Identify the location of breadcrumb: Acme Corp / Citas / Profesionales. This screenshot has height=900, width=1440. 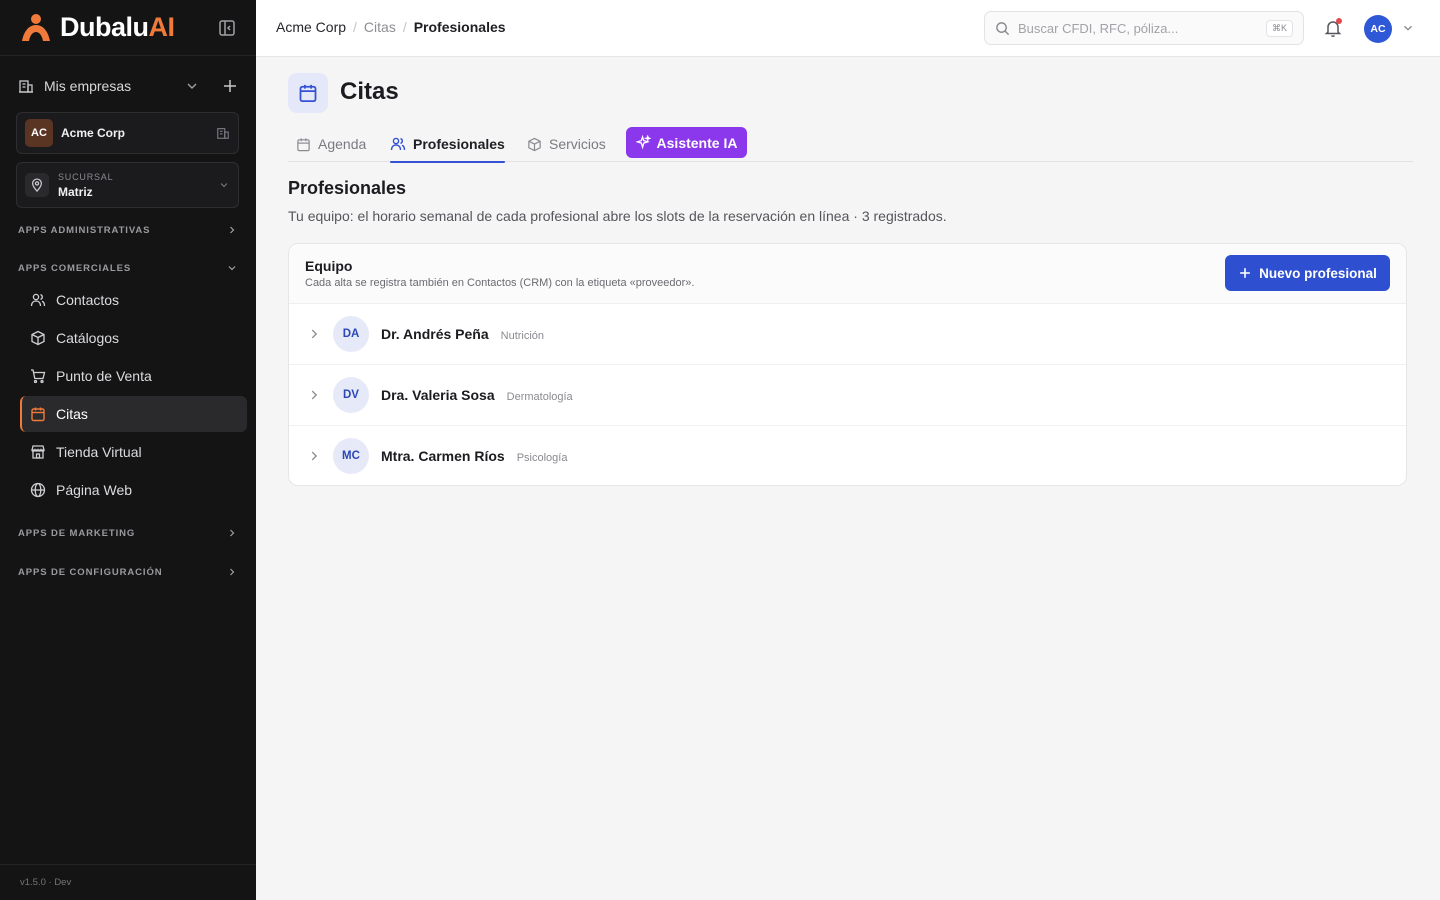
(391, 27).